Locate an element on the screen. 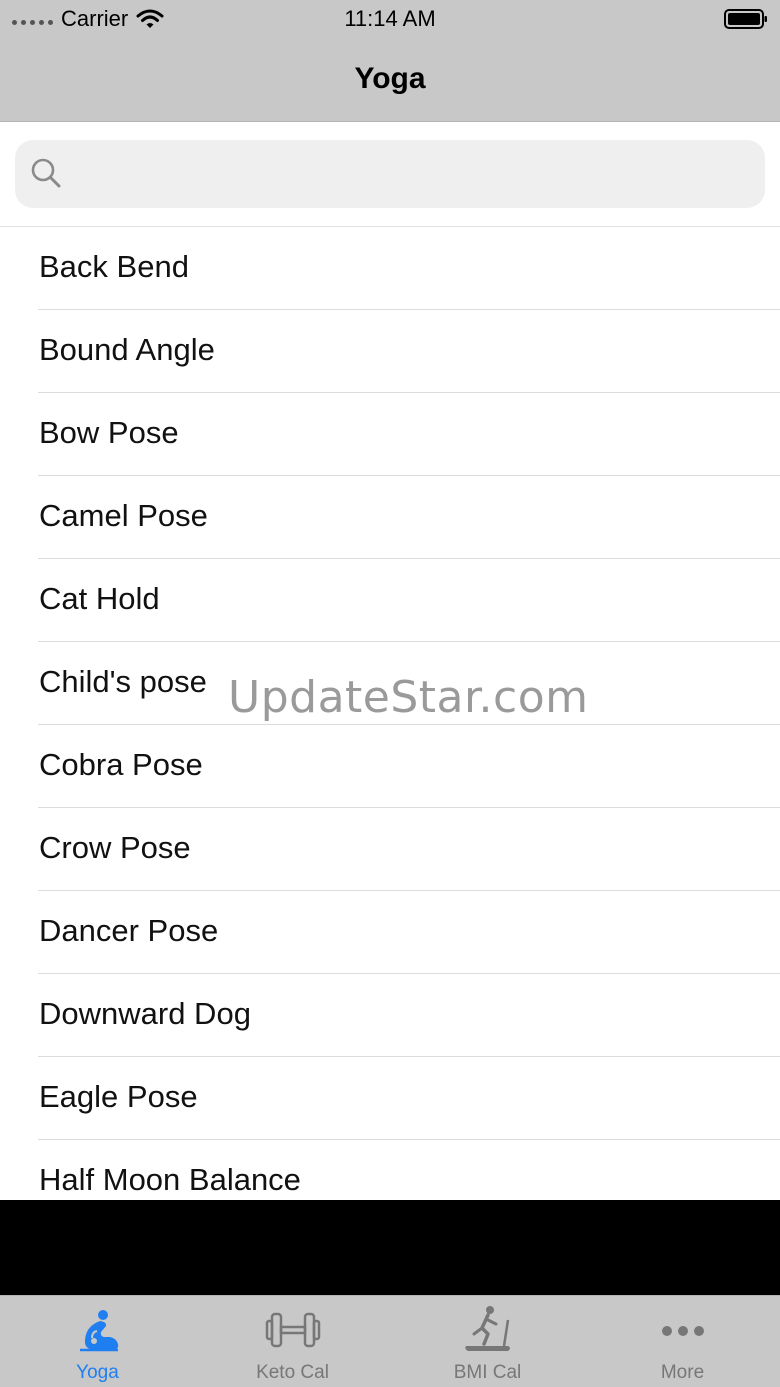  status-time: 11:14 AM is located at coordinates (390, 18).